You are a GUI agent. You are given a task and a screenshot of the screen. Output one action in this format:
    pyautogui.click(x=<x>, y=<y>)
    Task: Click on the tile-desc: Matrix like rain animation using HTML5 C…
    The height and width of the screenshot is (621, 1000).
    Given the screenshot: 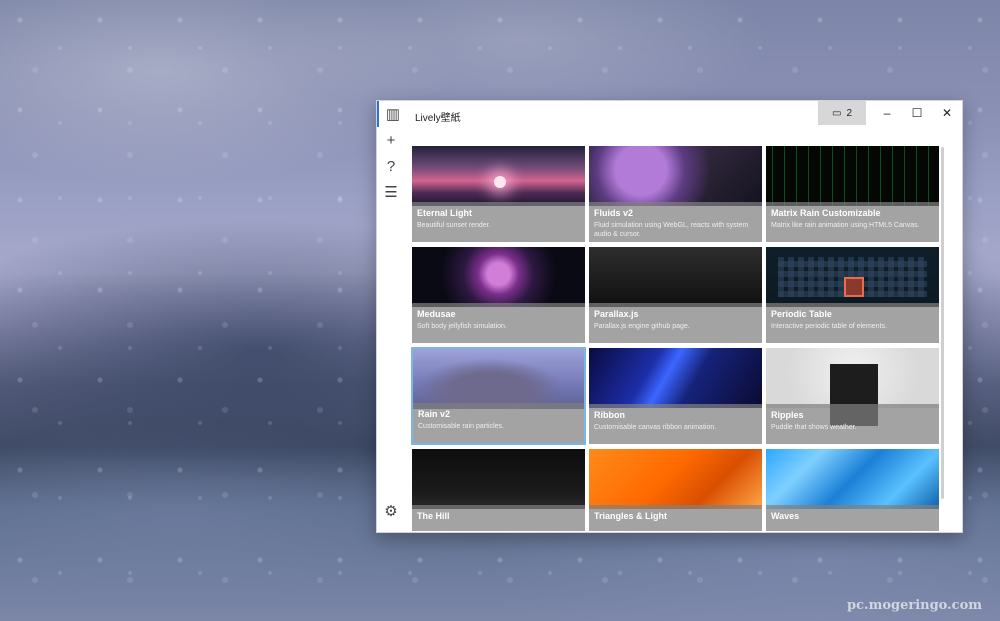 What is the action you would take?
    pyautogui.click(x=845, y=225)
    